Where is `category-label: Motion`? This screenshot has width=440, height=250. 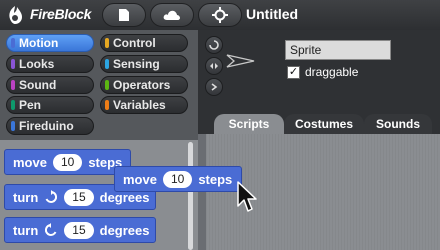
category-label: Motion is located at coordinates (39, 43).